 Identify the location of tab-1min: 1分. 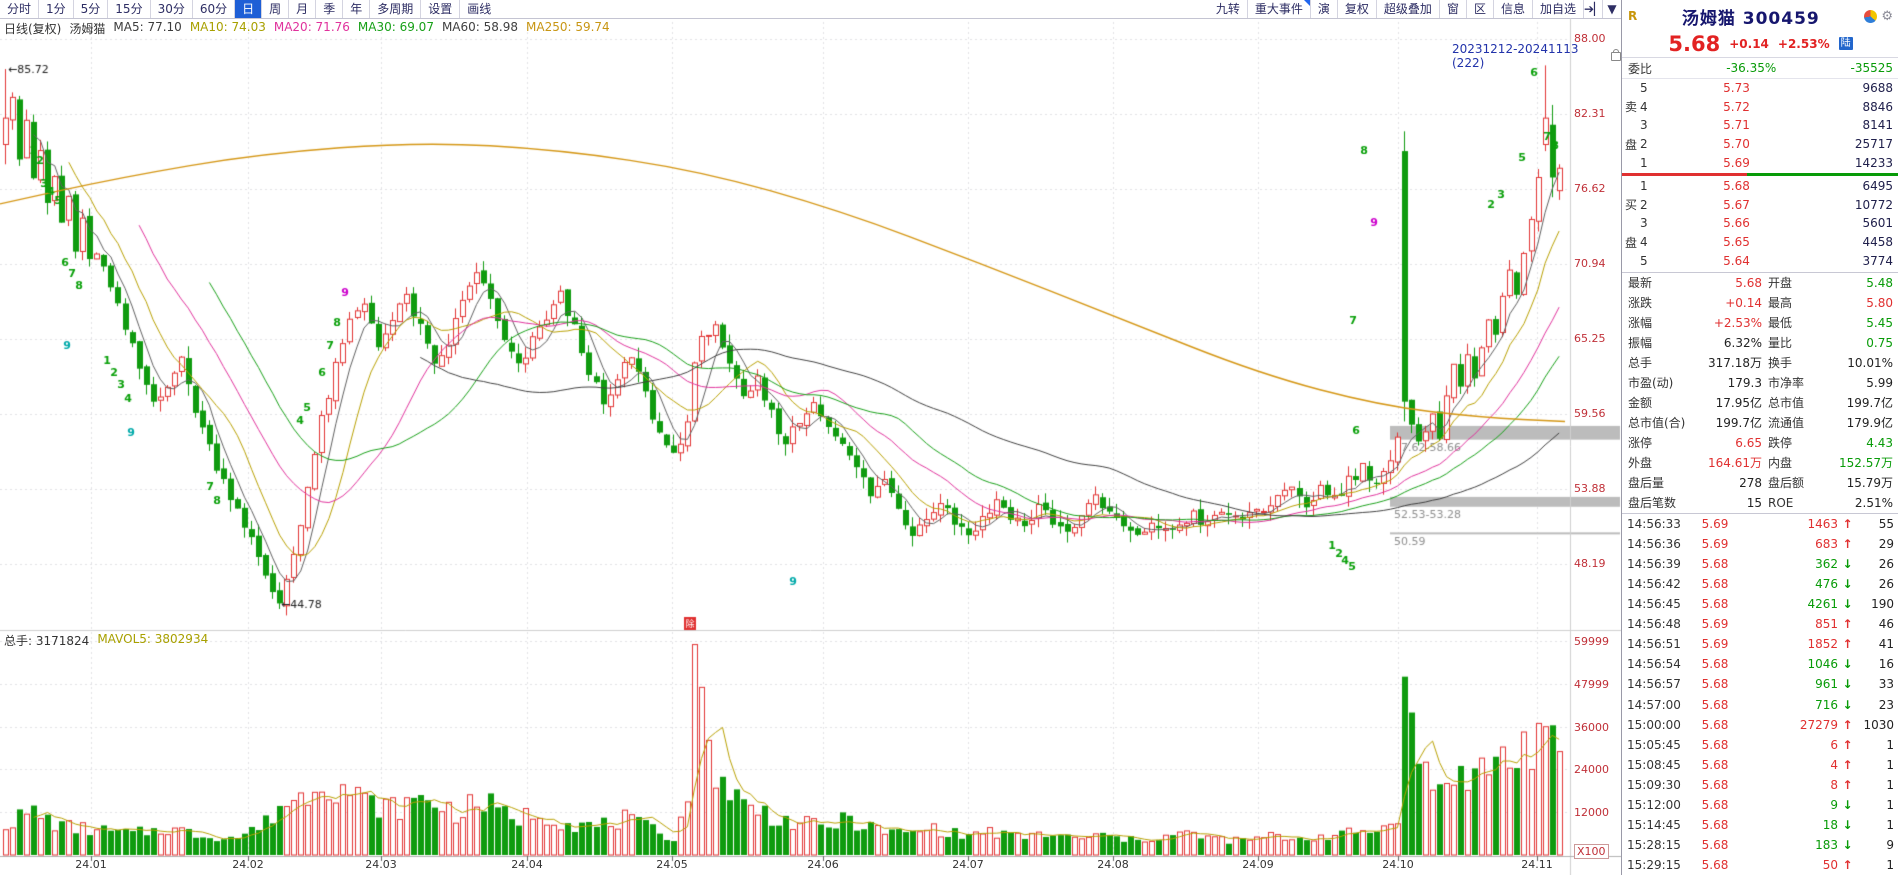
(55, 9).